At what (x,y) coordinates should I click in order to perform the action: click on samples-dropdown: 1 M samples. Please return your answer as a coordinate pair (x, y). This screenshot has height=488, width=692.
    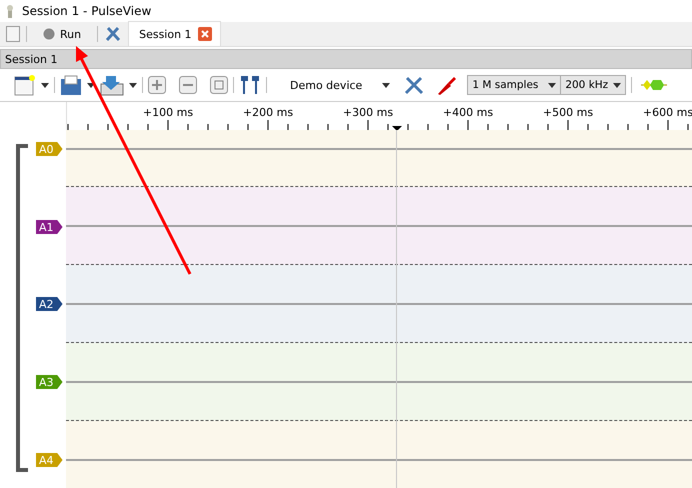
    Looking at the image, I should click on (514, 85).